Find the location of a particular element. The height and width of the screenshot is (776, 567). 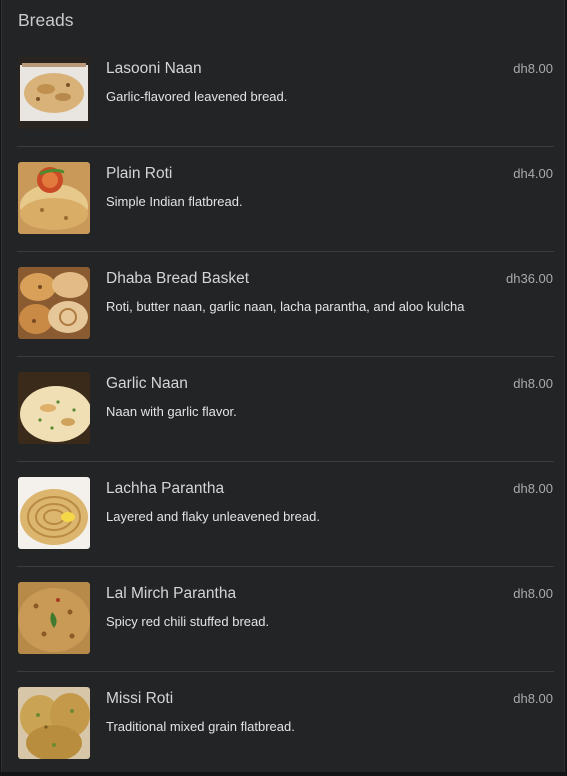

lal-mirch-parantha-photo is located at coordinates (54, 618).